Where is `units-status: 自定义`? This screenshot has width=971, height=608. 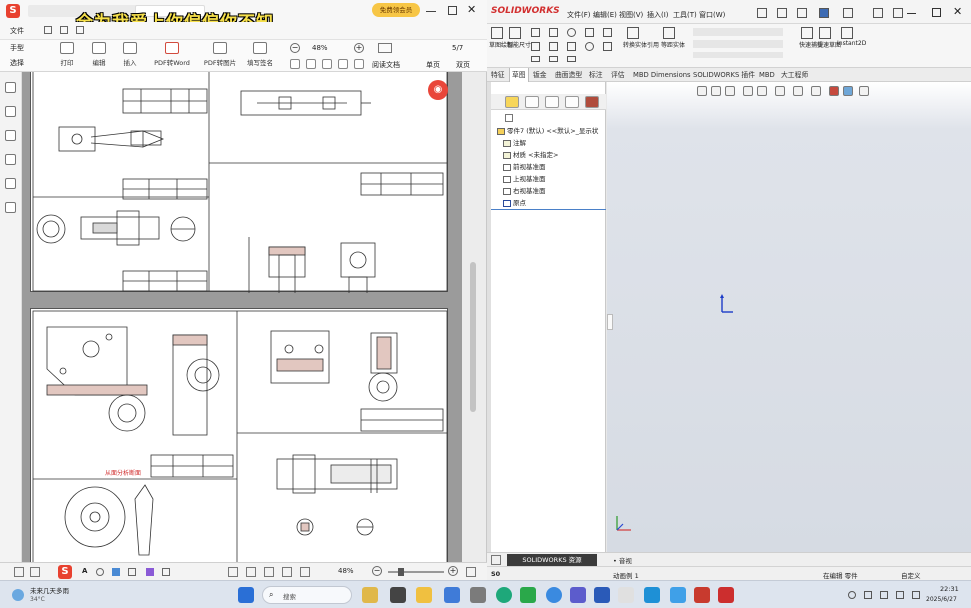 units-status: 自定义 is located at coordinates (911, 575).